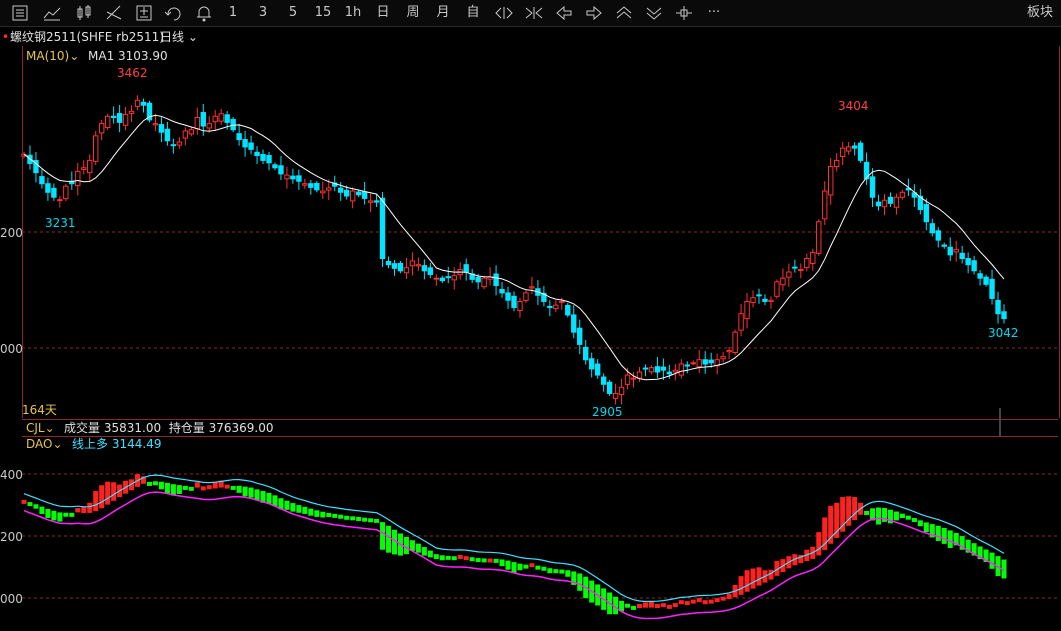 This screenshot has height=631, width=1061. I want to click on y-tick-dao-3: 000, so click(11, 599).